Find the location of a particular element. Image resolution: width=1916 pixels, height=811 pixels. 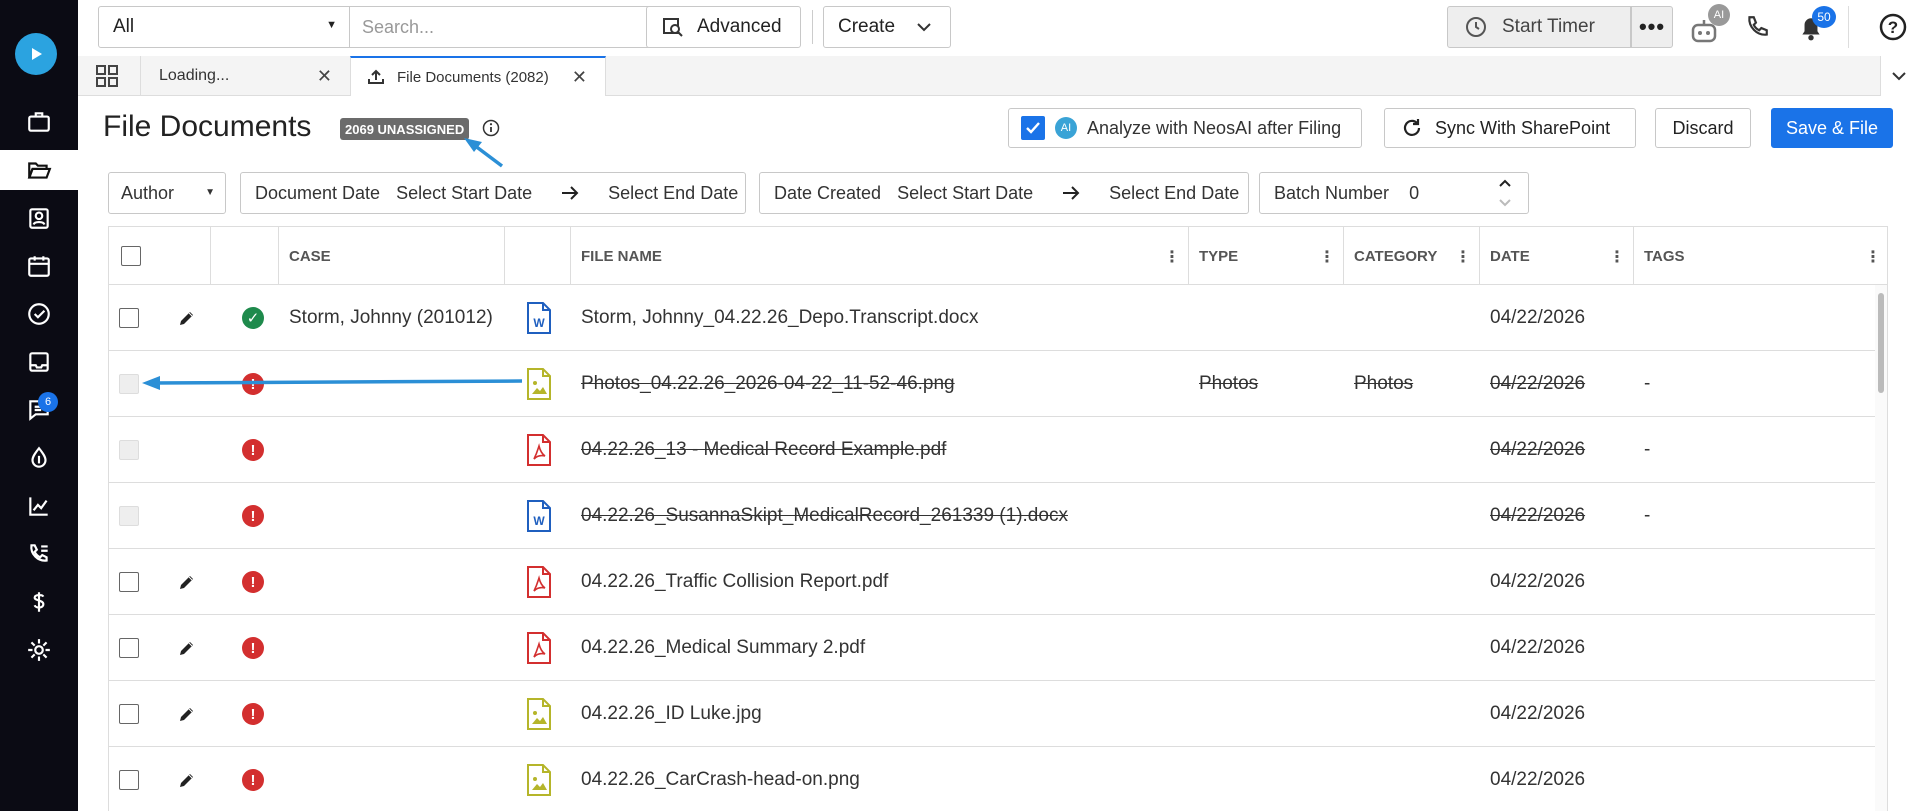

ai-assistant-button: AI is located at coordinates (1708, 25).